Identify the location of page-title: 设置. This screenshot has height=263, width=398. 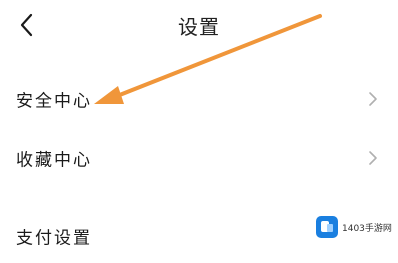
(199, 27).